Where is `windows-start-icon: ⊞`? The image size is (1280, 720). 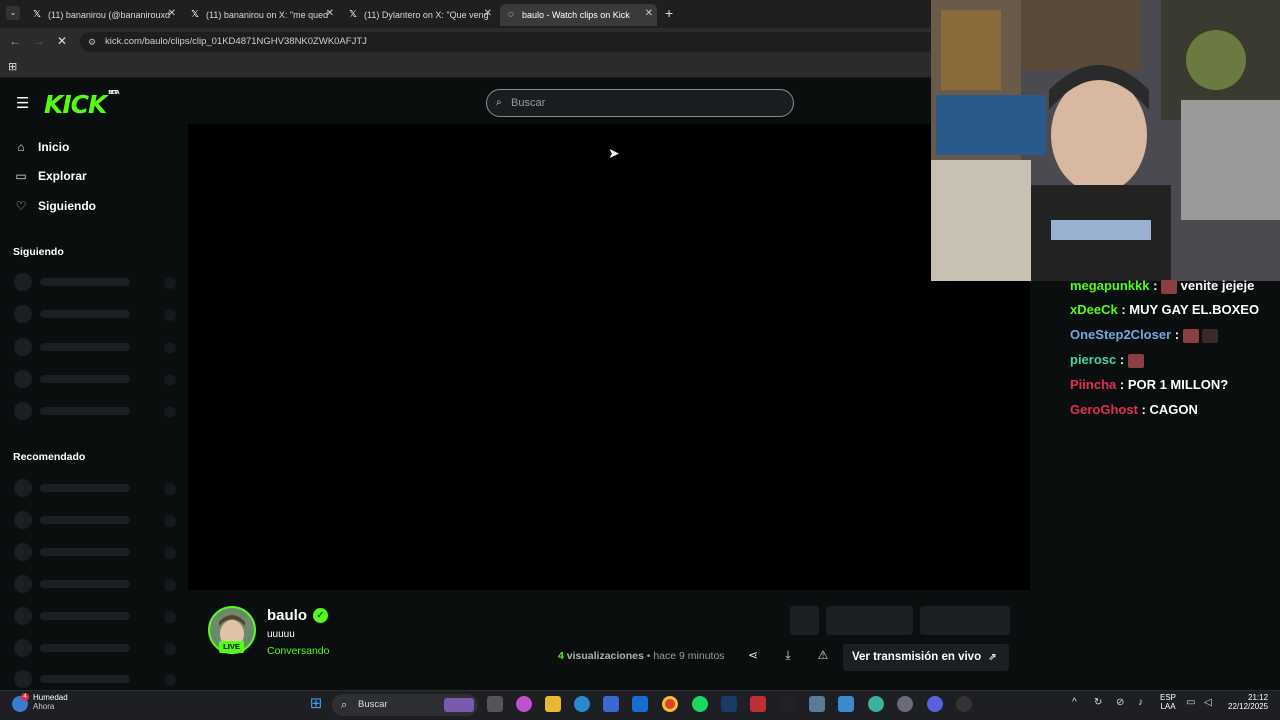
windows-start-icon: ⊞ is located at coordinates (316, 704).